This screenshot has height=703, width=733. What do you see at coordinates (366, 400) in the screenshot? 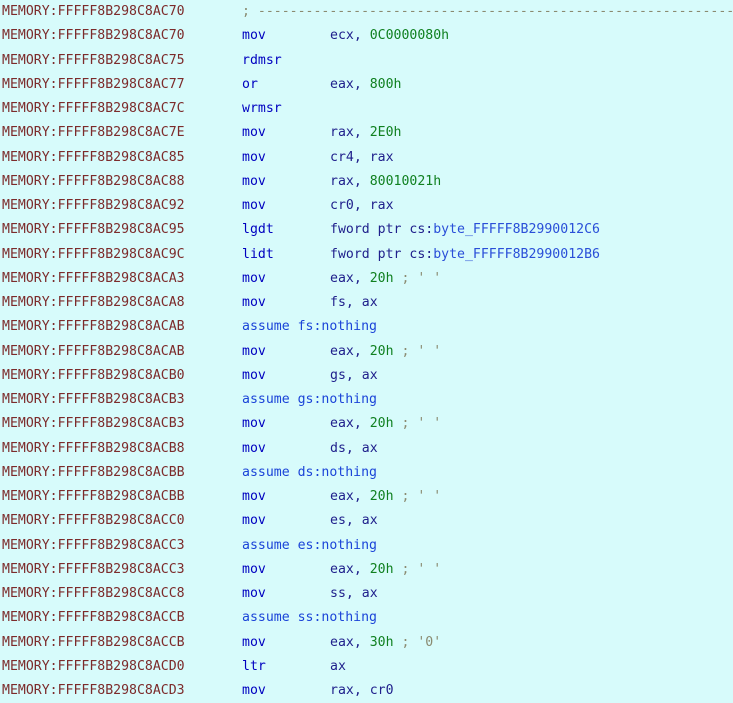
I see `disassembly-line: MEMORY:FFFFF8B298C8ACB3 assume gs:nothing` at bounding box center [366, 400].